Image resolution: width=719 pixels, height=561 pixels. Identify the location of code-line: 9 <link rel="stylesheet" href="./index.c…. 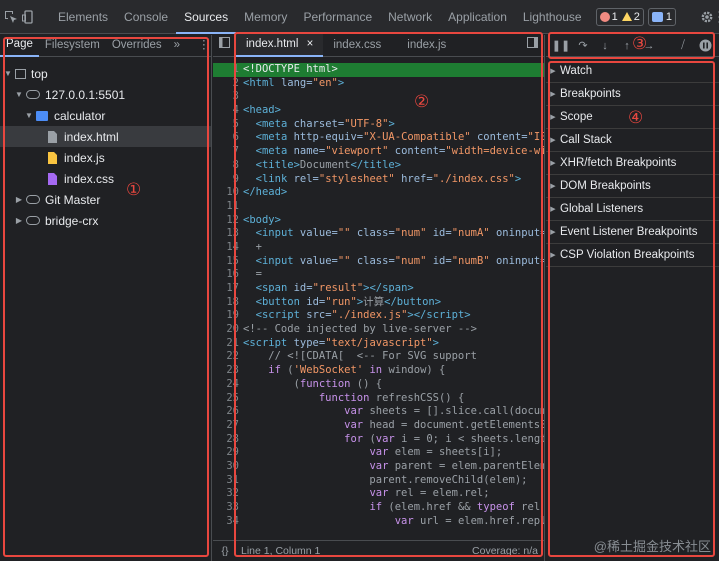
(377, 178).